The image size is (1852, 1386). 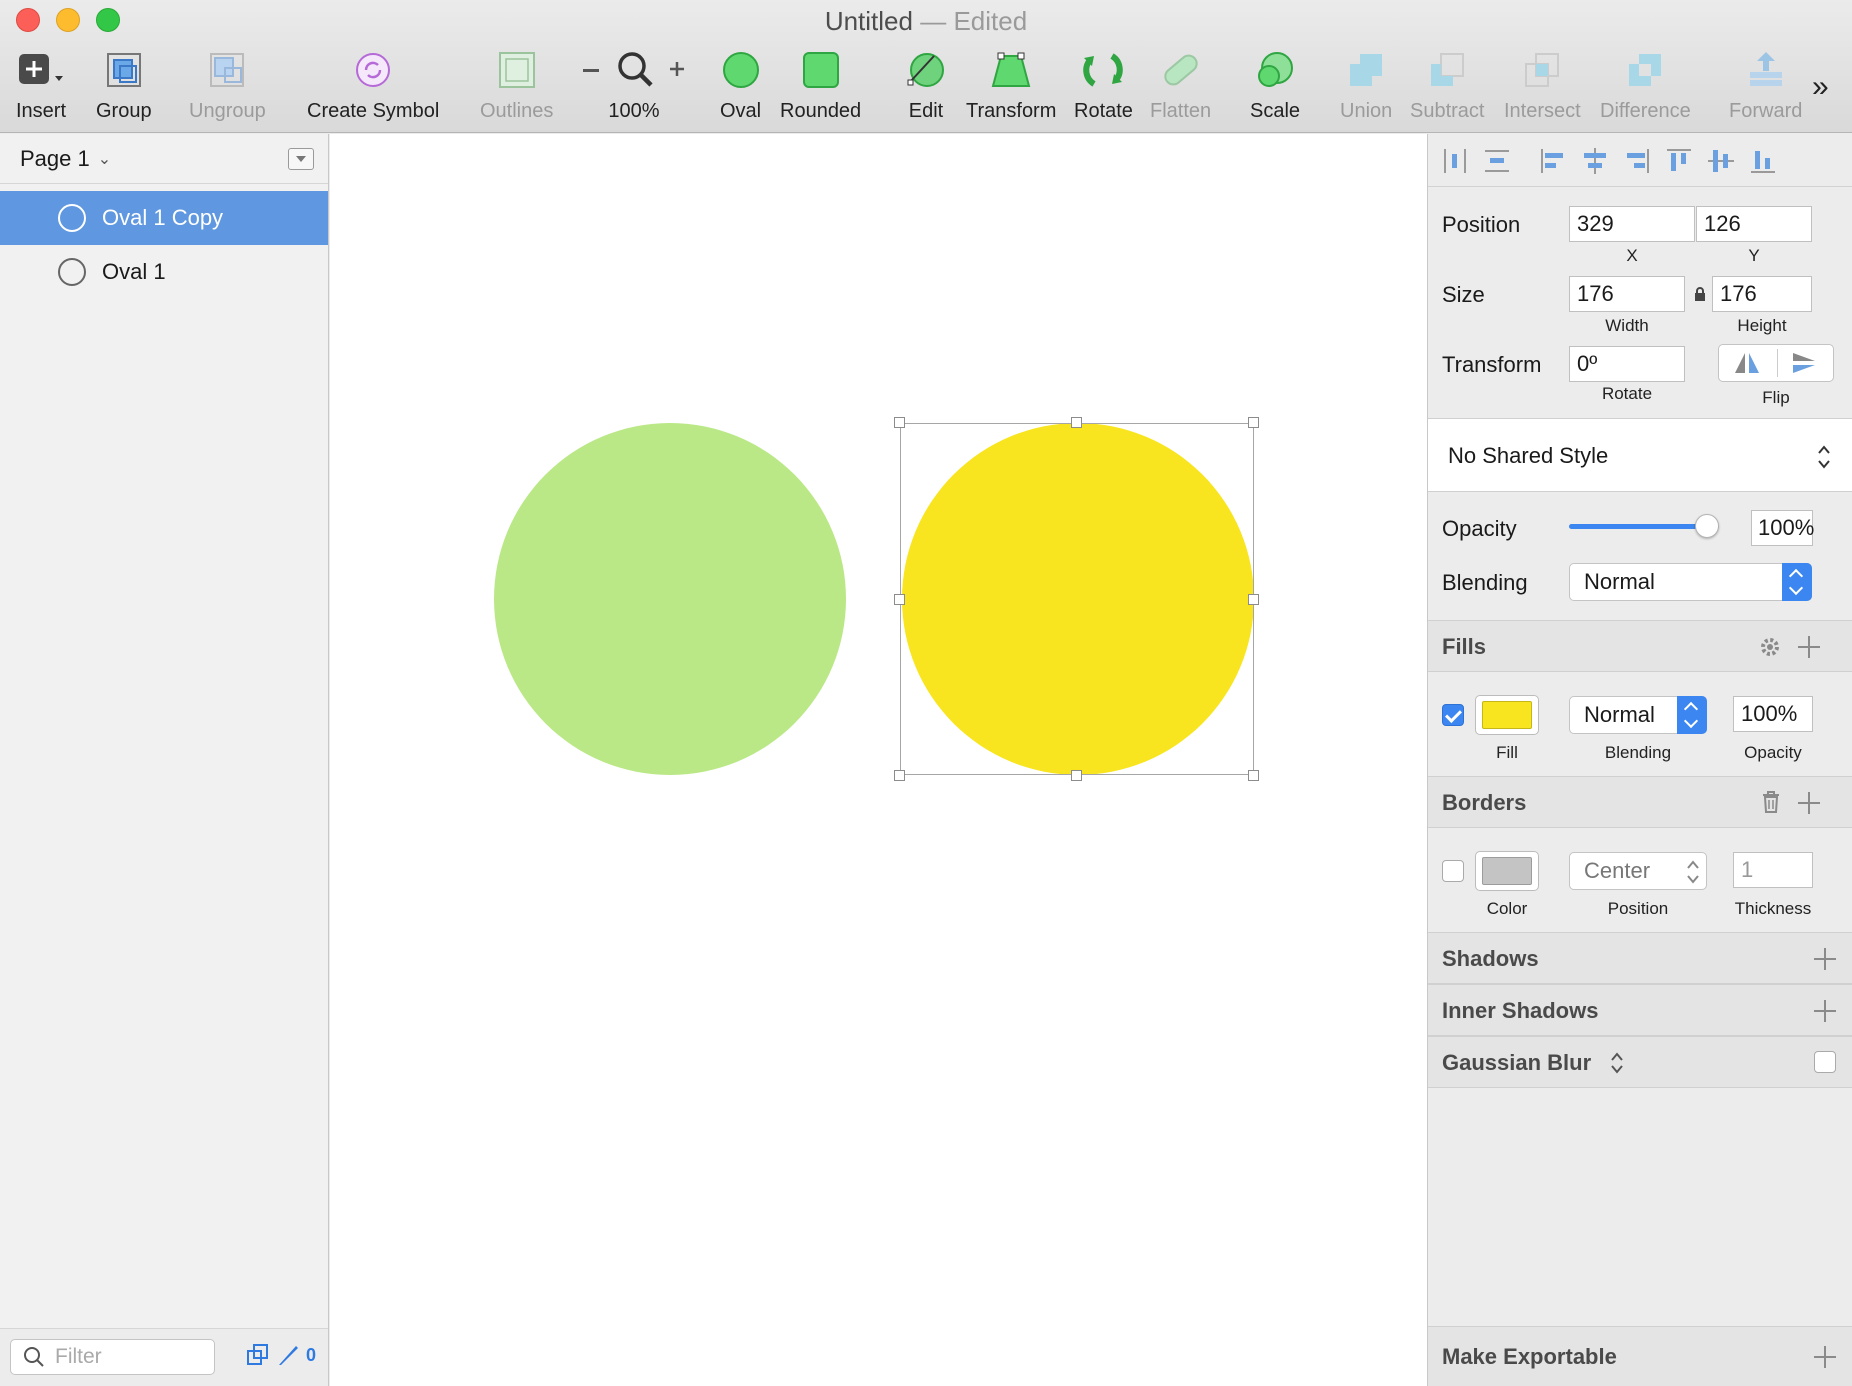 What do you see at coordinates (1507, 871) in the screenshot?
I see `border-color-swatch` at bounding box center [1507, 871].